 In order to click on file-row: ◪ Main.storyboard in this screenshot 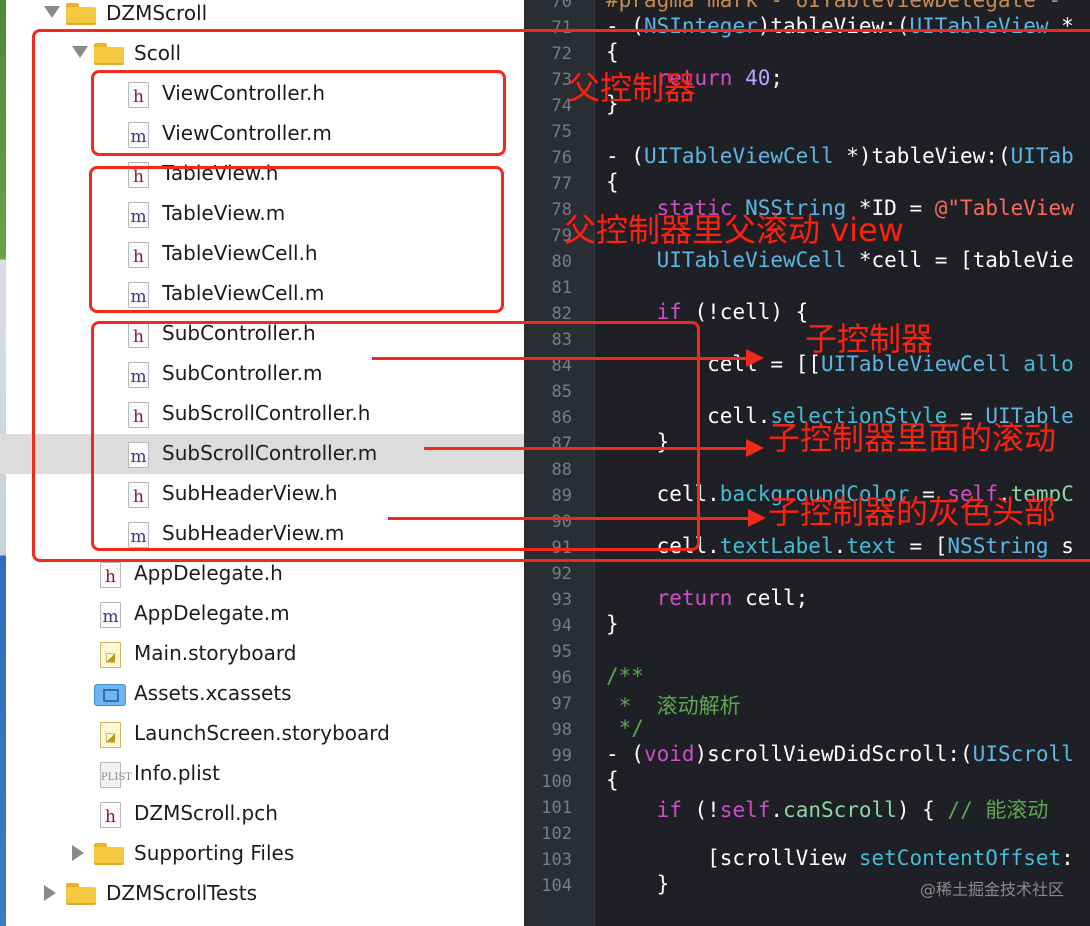, I will do `click(262, 654)`.